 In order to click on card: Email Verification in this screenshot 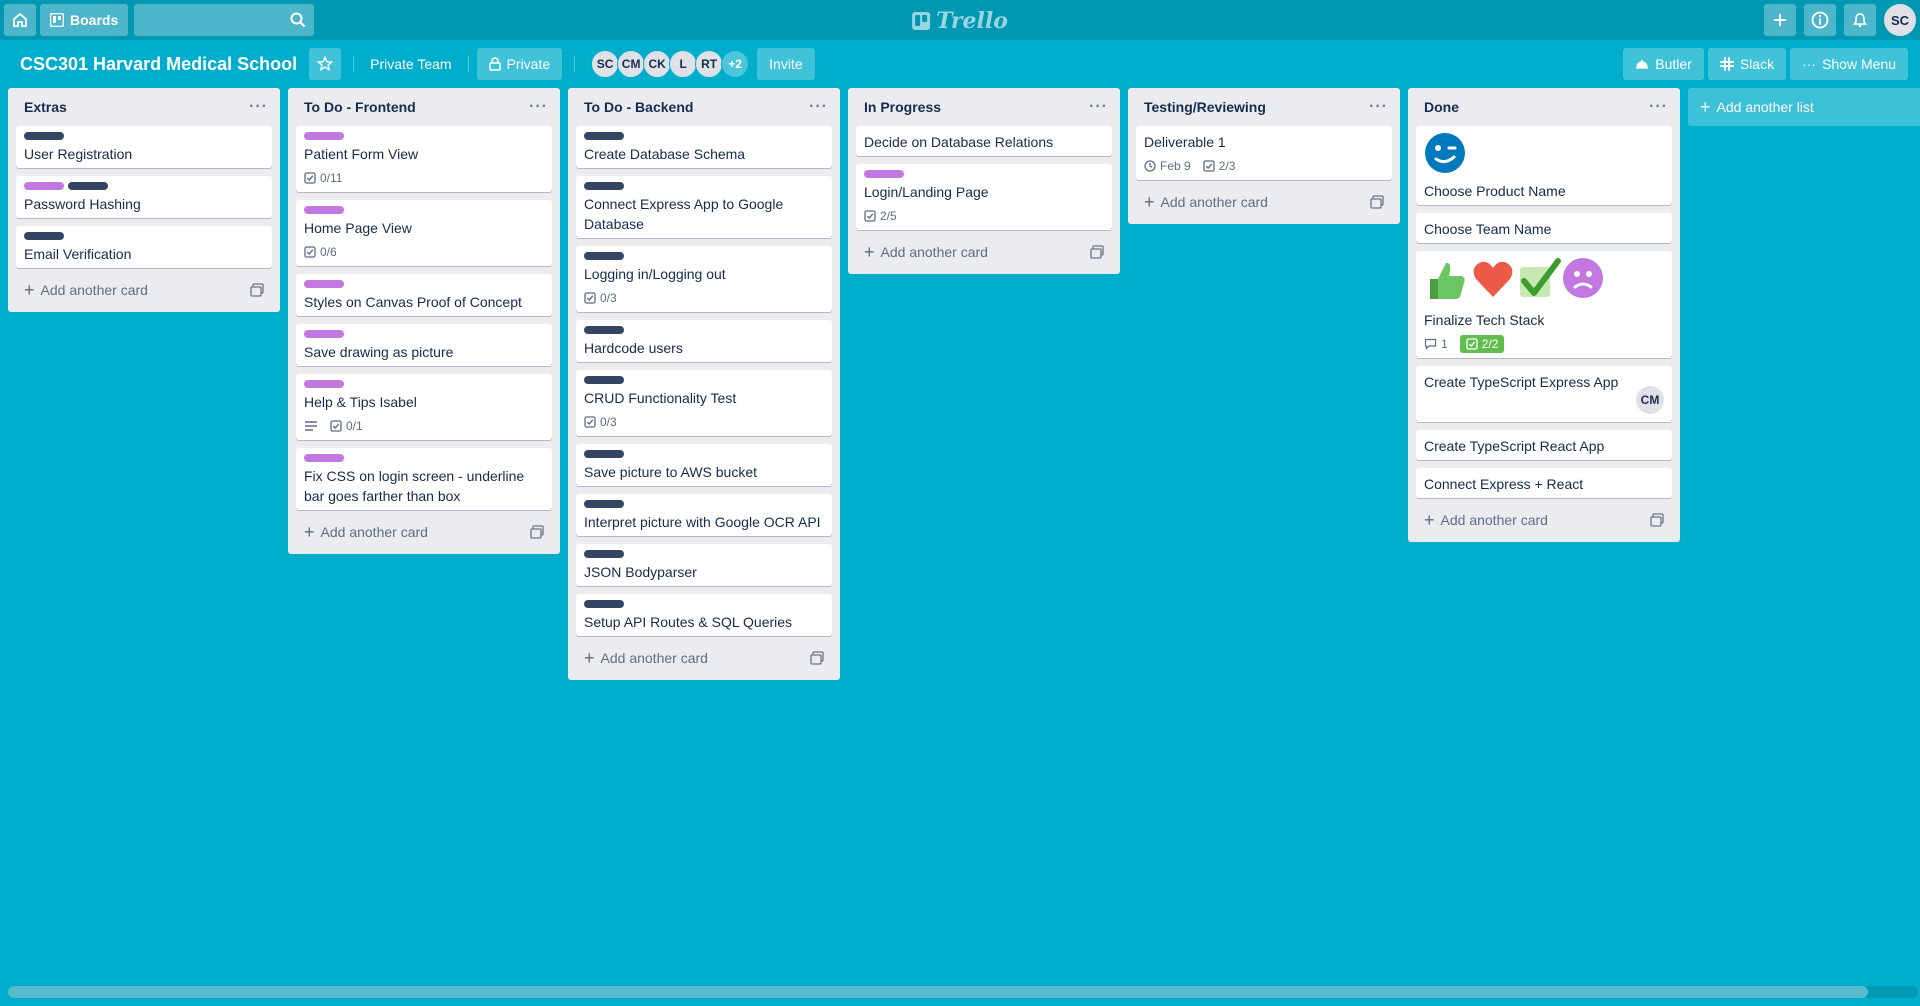, I will do `click(144, 247)`.